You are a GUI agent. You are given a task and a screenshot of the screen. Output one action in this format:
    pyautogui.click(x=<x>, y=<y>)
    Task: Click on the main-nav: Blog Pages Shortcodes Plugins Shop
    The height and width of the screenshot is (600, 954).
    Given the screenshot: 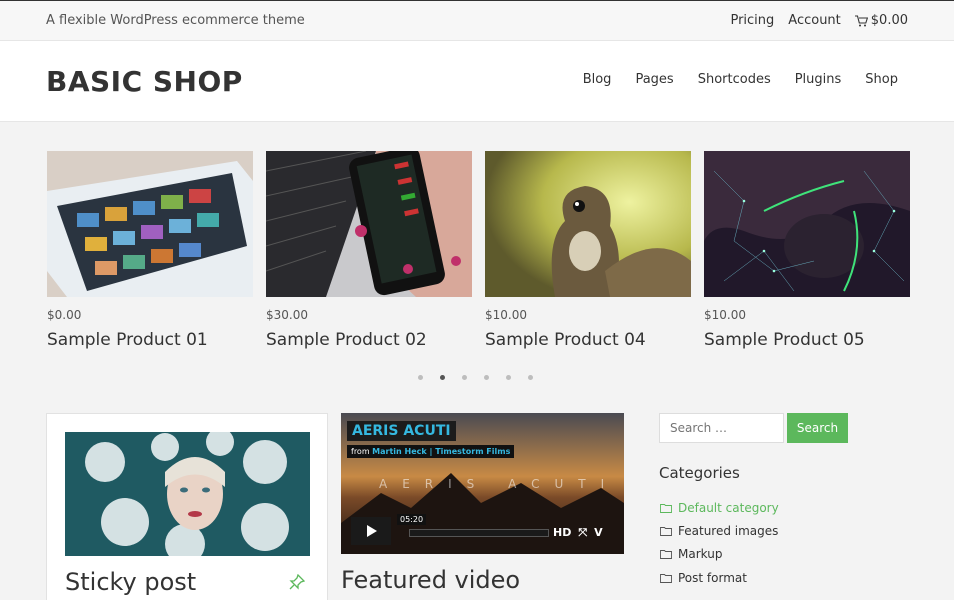 What is the action you would take?
    pyautogui.click(x=740, y=79)
    